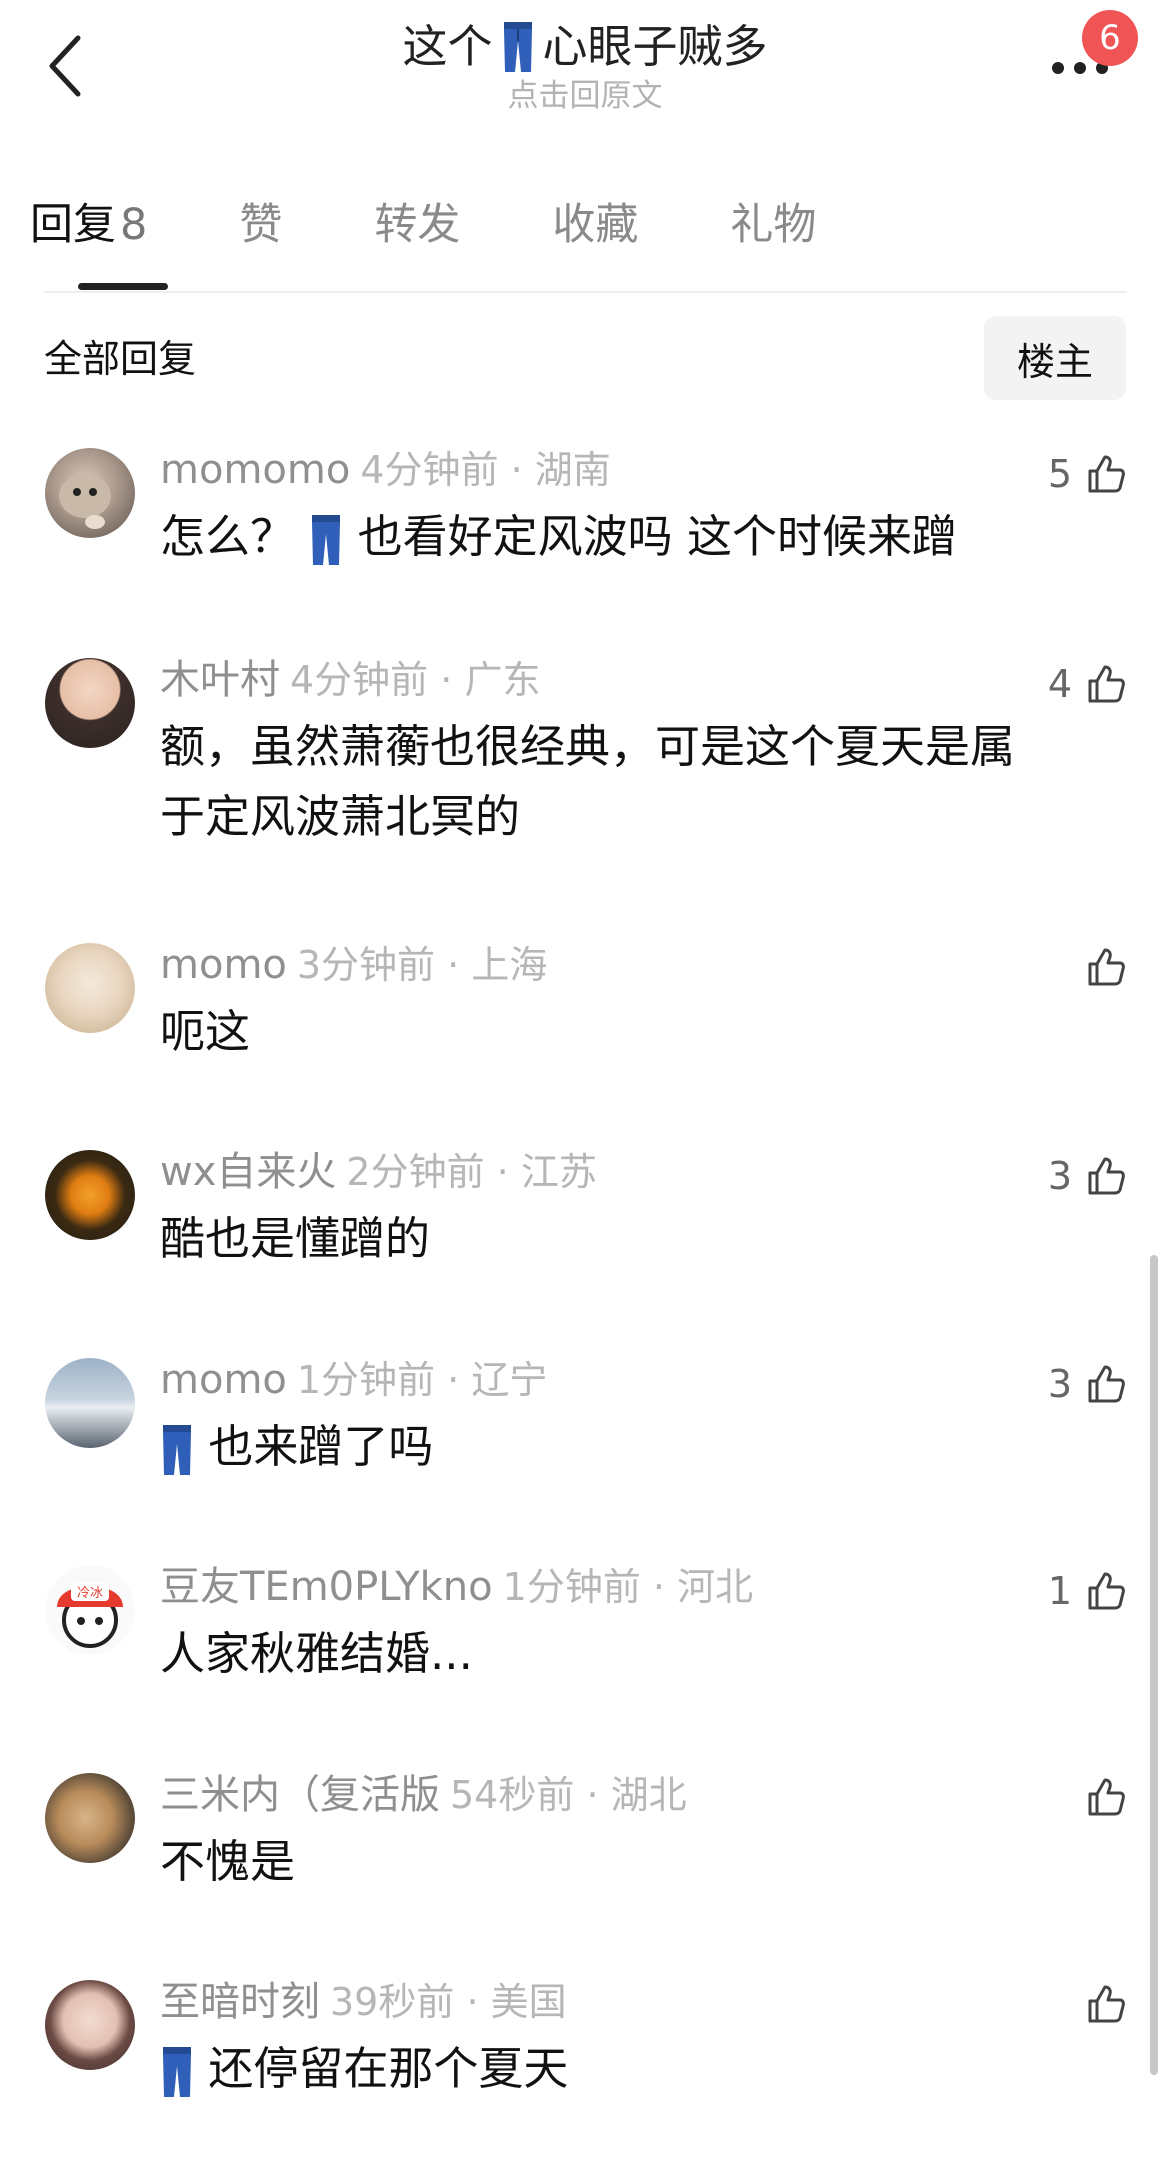 Image resolution: width=1170 pixels, height=2157 pixels. Describe the element at coordinates (300, 1795) in the screenshot. I see `username: 三米内（复活版` at that location.